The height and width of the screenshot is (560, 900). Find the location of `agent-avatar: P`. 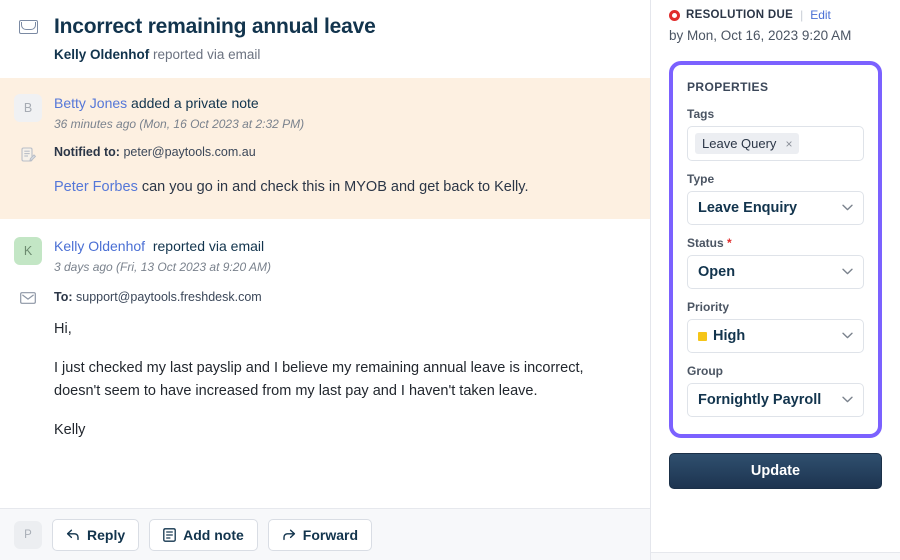

agent-avatar: P is located at coordinates (28, 534).